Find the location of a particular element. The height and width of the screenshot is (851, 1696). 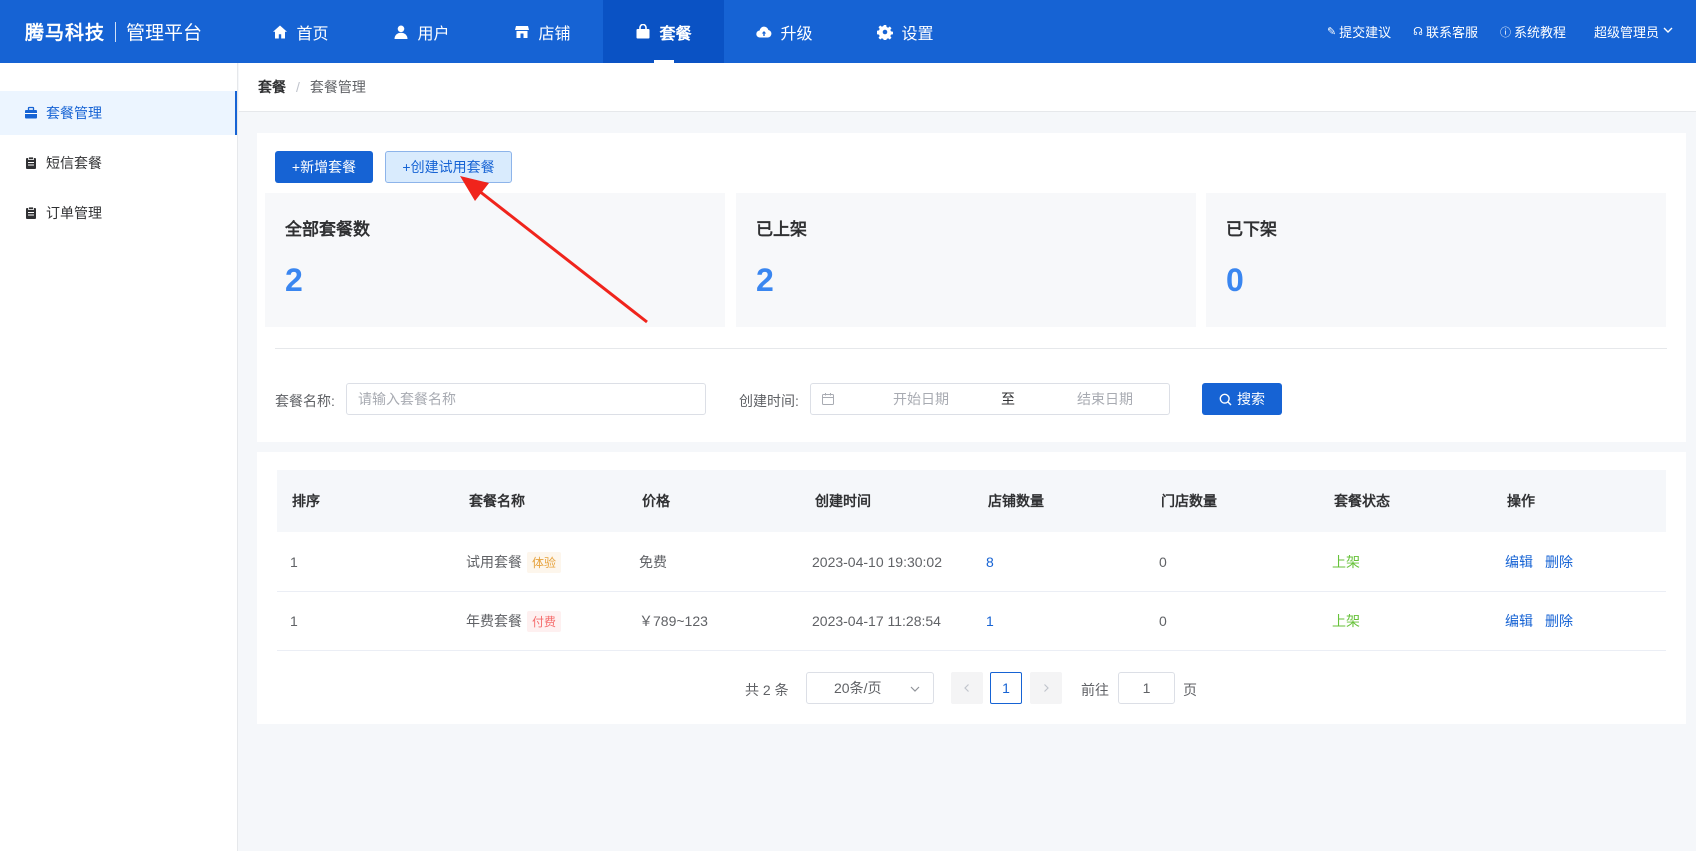

service-label: 联系客服 is located at coordinates (1451, 32).